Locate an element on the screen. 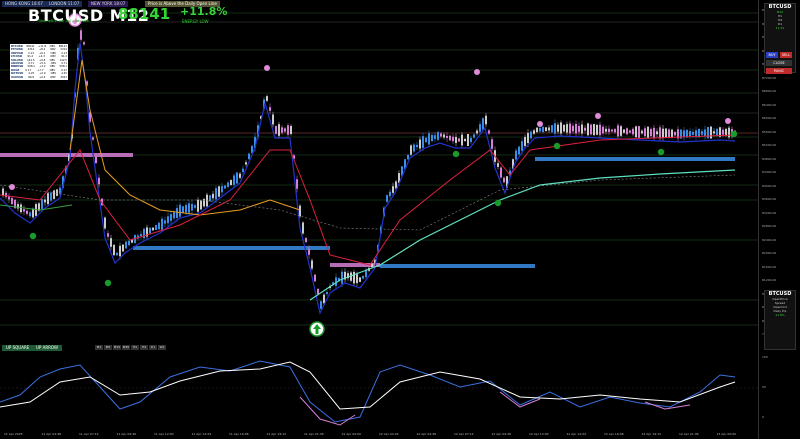 This screenshot has height=439, width=800. up-square-button: UP SQUARE is located at coordinates (18, 348).